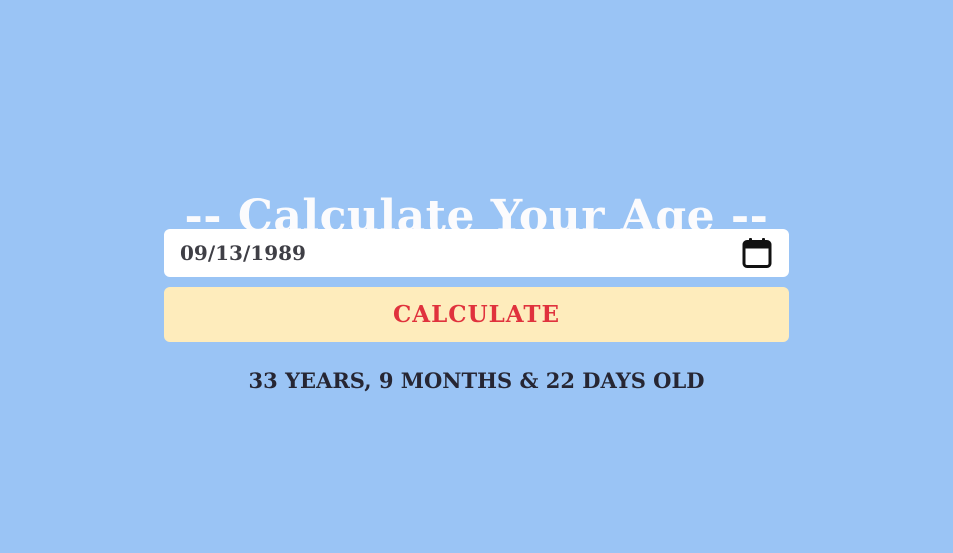 The width and height of the screenshot is (953, 553). Describe the element at coordinates (476, 380) in the screenshot. I see `age-result: 33 YEARS, 9 MONTHS & 22 DAYS OLD` at that location.